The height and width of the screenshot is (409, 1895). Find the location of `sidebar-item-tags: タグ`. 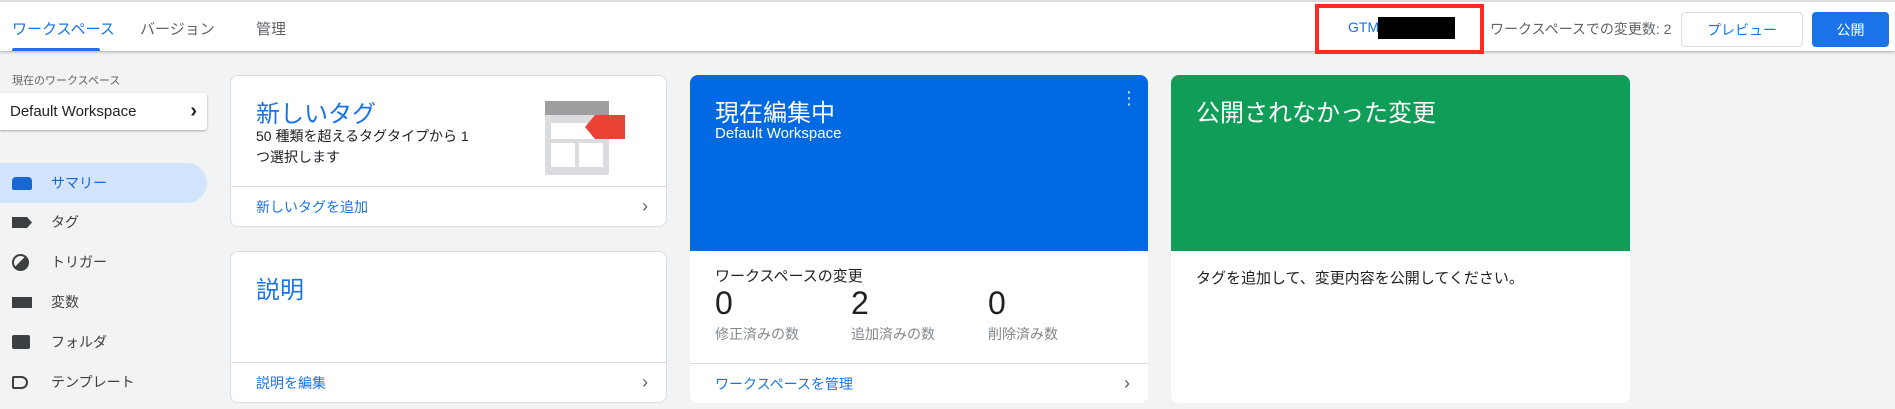

sidebar-item-tags: タグ is located at coordinates (103, 222).